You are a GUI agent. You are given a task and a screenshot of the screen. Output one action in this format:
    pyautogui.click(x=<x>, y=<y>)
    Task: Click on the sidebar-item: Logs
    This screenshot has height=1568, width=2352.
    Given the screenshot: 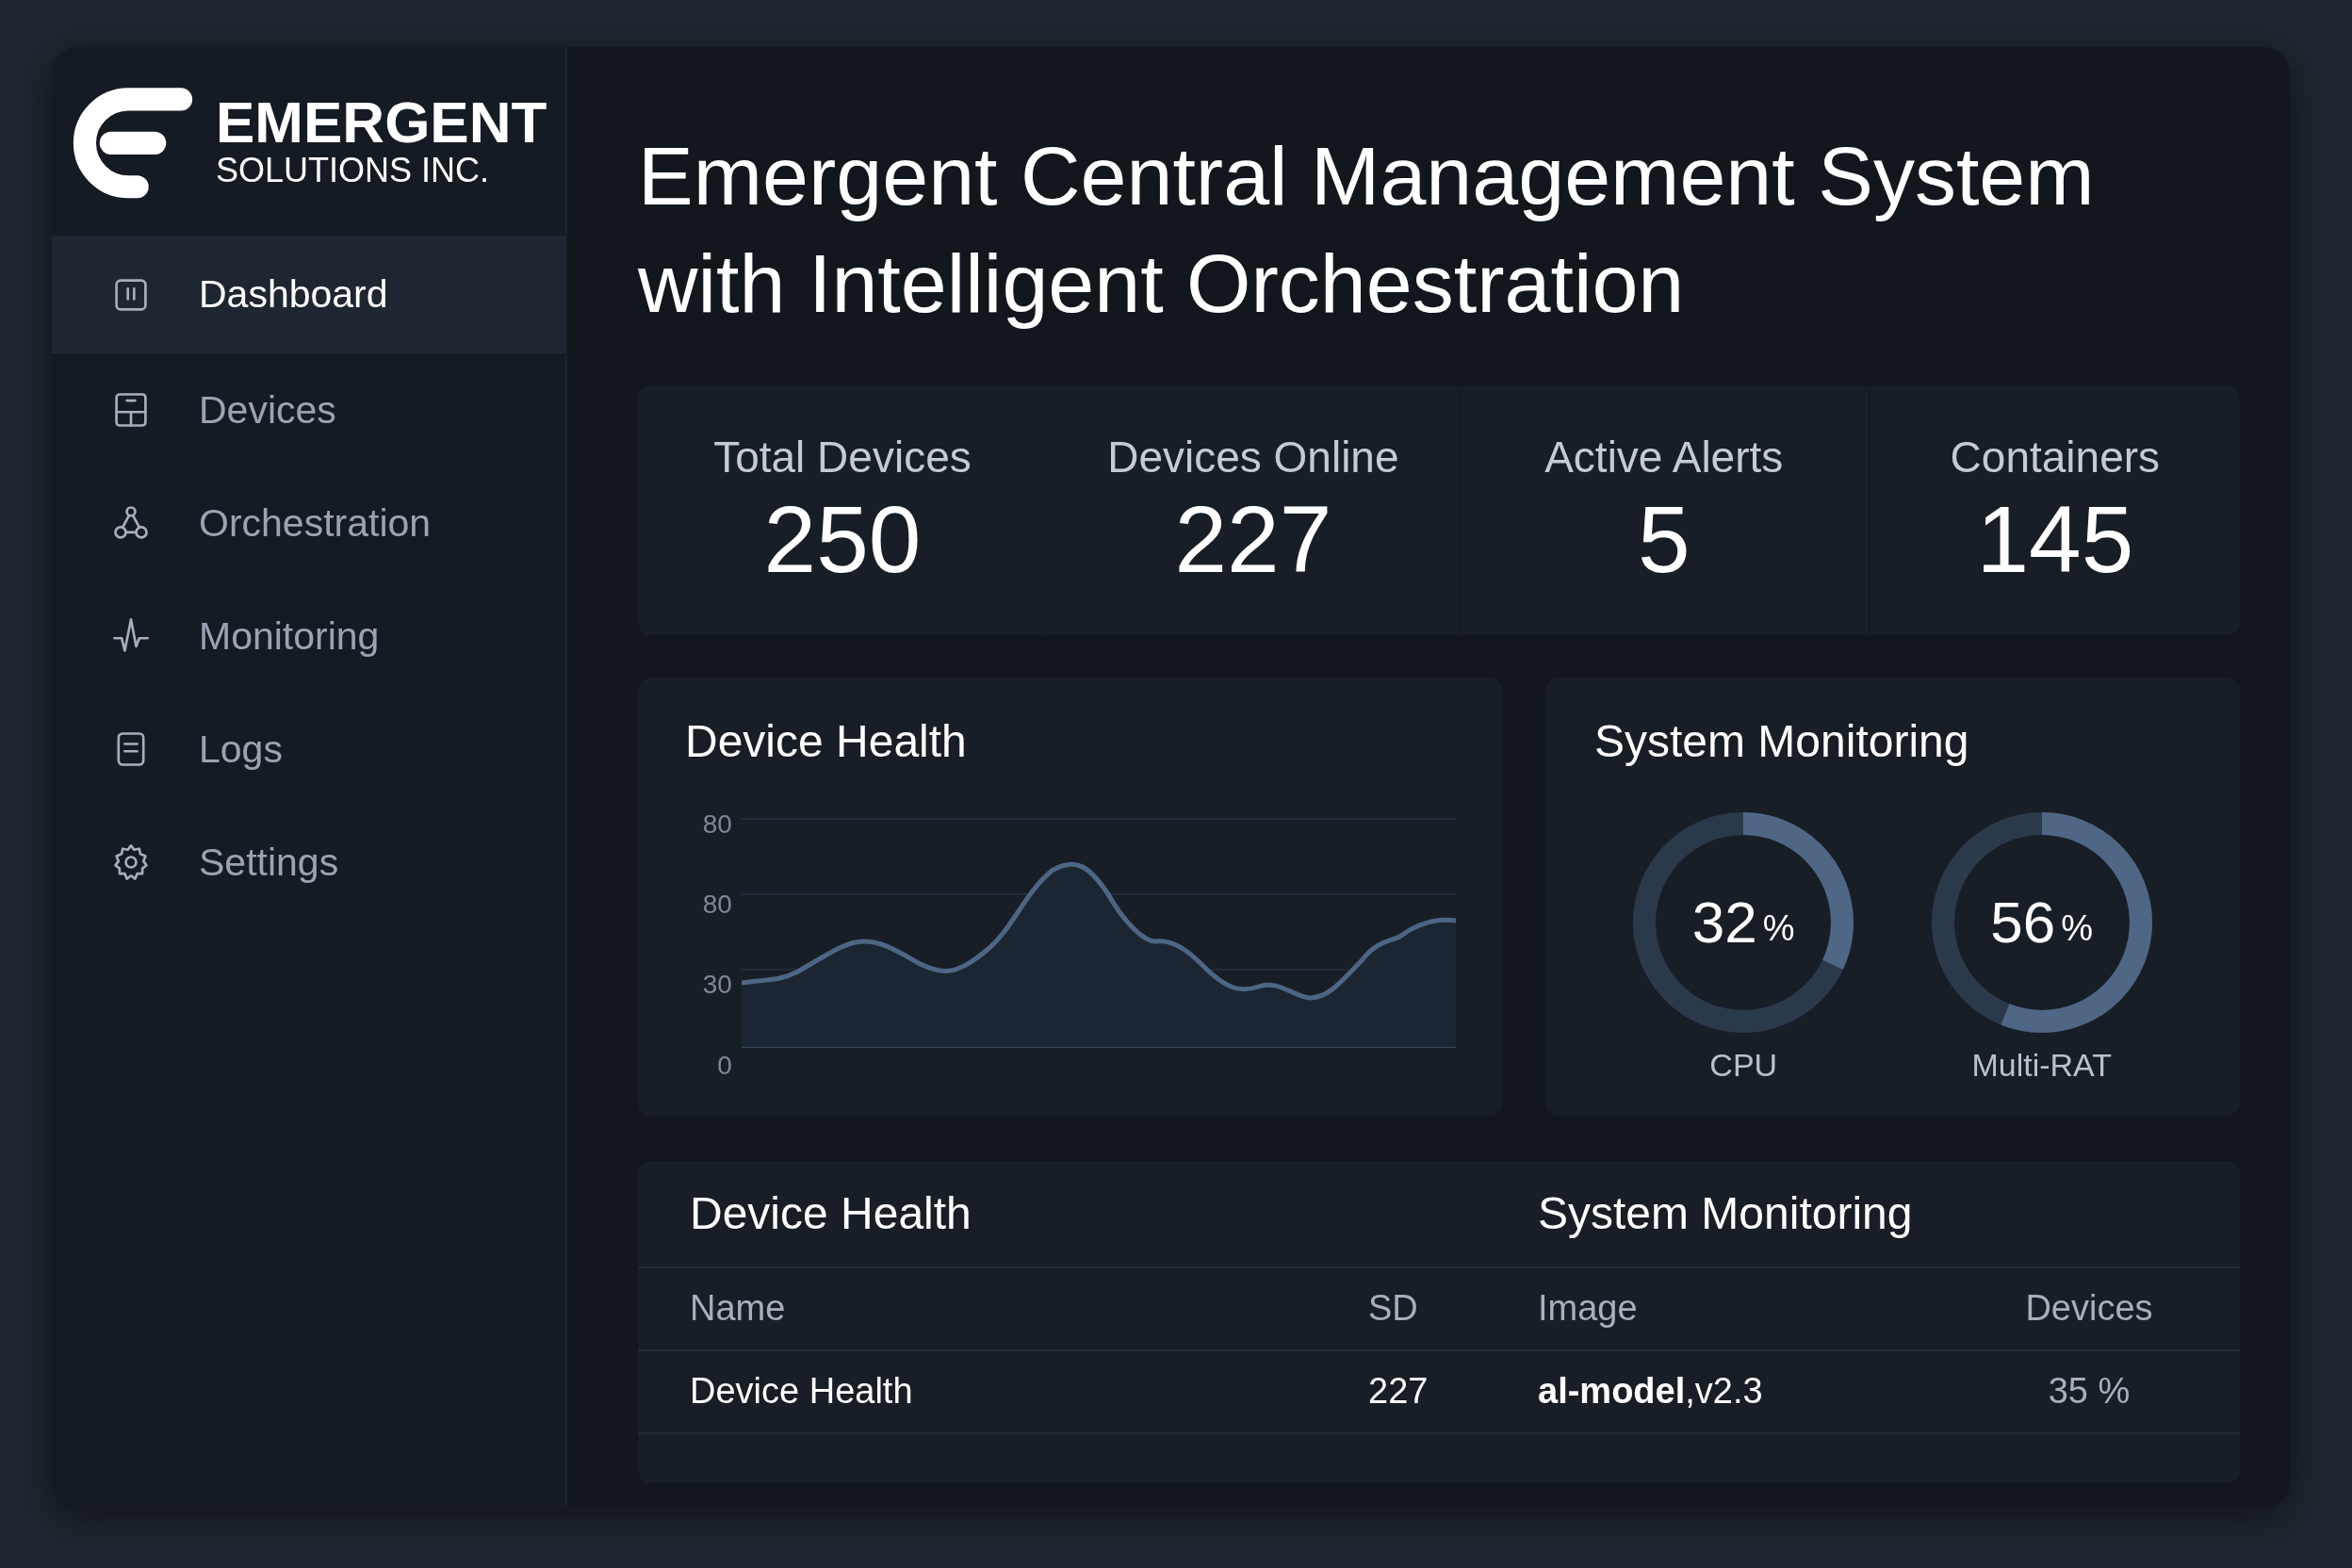 What is the action you would take?
    pyautogui.click(x=308, y=749)
    